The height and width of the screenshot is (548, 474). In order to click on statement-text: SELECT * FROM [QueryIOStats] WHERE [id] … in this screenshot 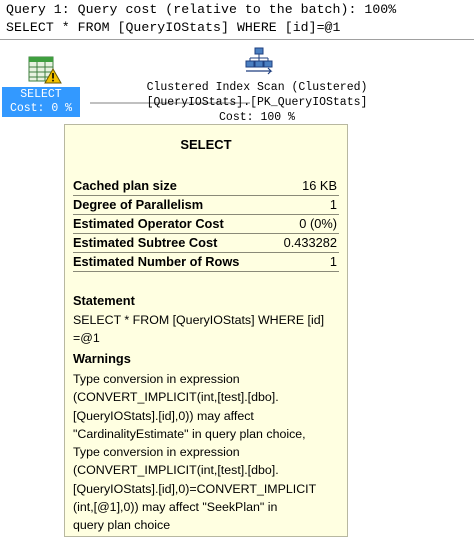, I will do `click(199, 329)`.